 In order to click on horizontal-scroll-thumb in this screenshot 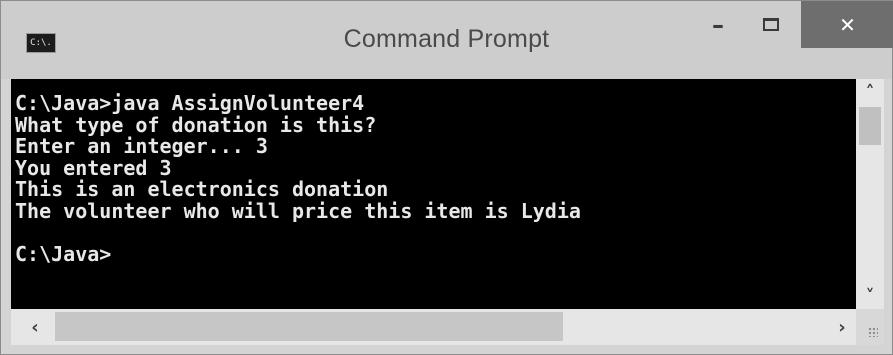, I will do `click(309, 326)`.